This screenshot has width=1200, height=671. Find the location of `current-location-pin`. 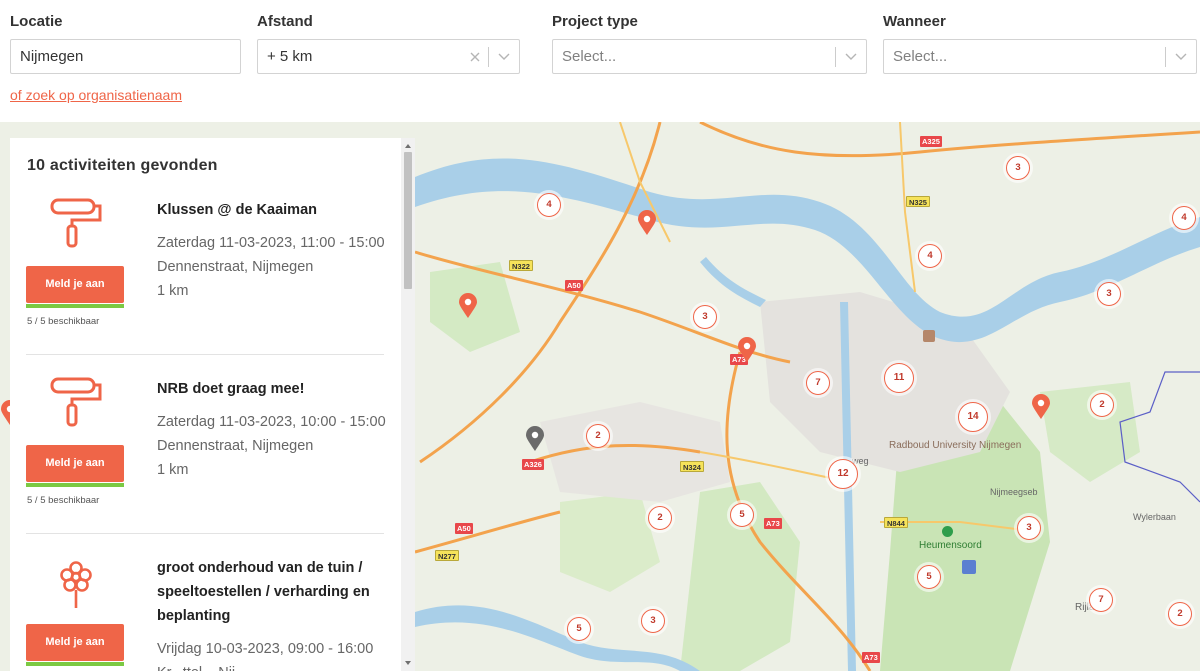

current-location-pin is located at coordinates (535, 439).